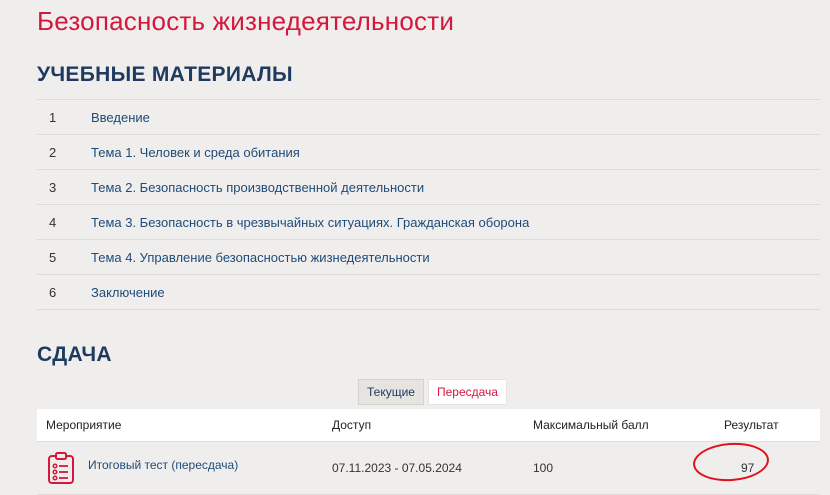 This screenshot has height=495, width=830. What do you see at coordinates (391, 392) in the screenshot?
I see `tab-current: Текущие` at bounding box center [391, 392].